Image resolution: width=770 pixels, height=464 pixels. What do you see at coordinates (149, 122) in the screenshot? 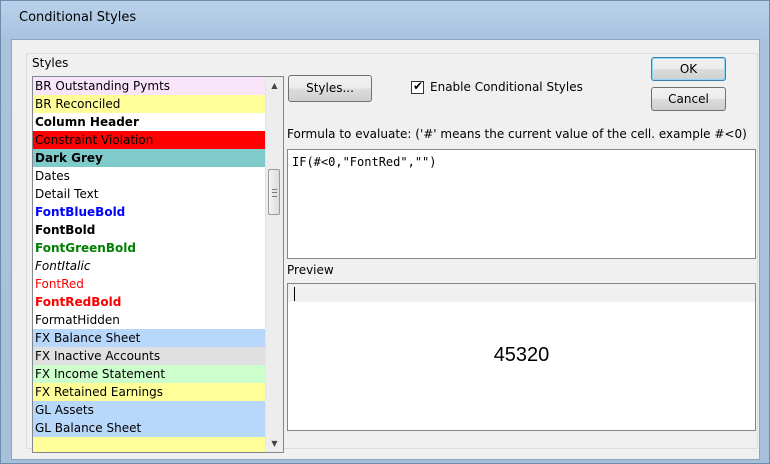
I see `style-list-item: Column Header` at bounding box center [149, 122].